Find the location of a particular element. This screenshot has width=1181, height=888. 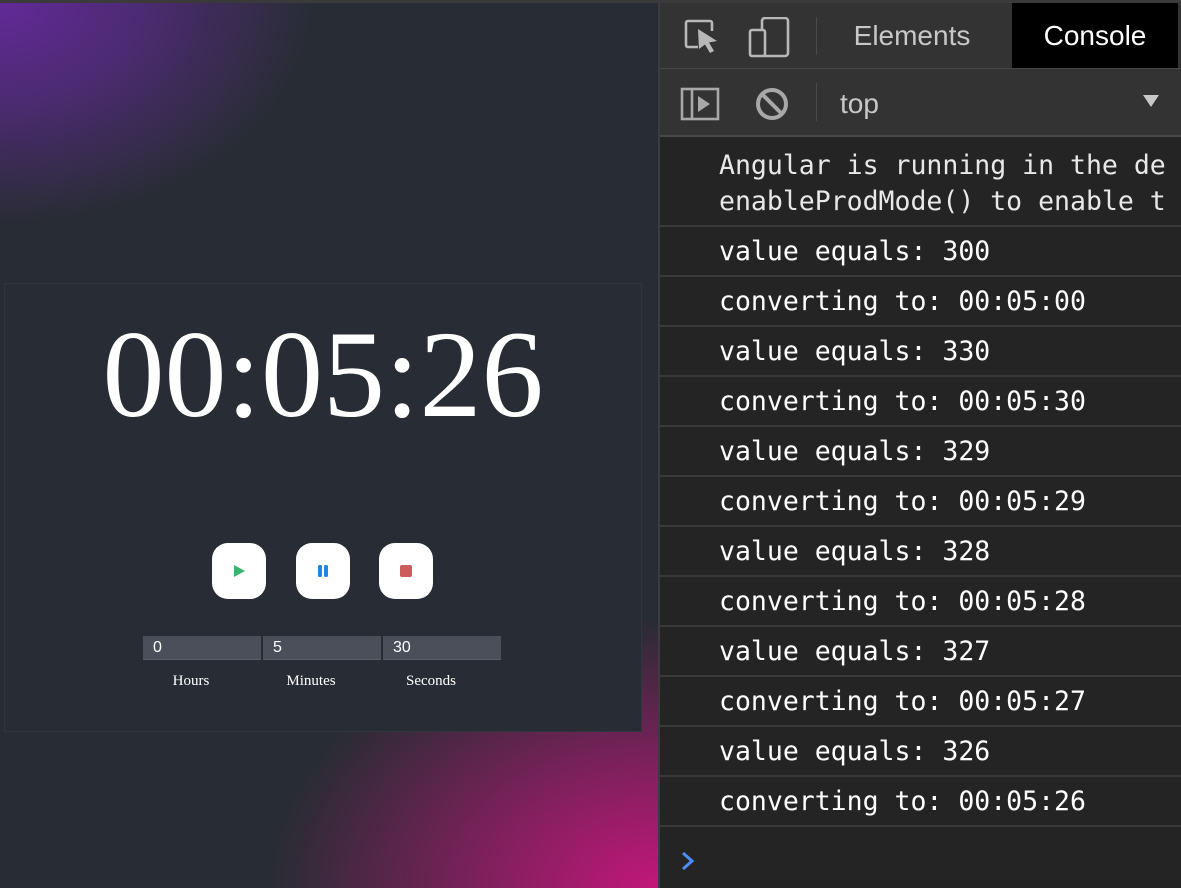

console-message-line: enableProdMode() to enable t is located at coordinates (942, 201).